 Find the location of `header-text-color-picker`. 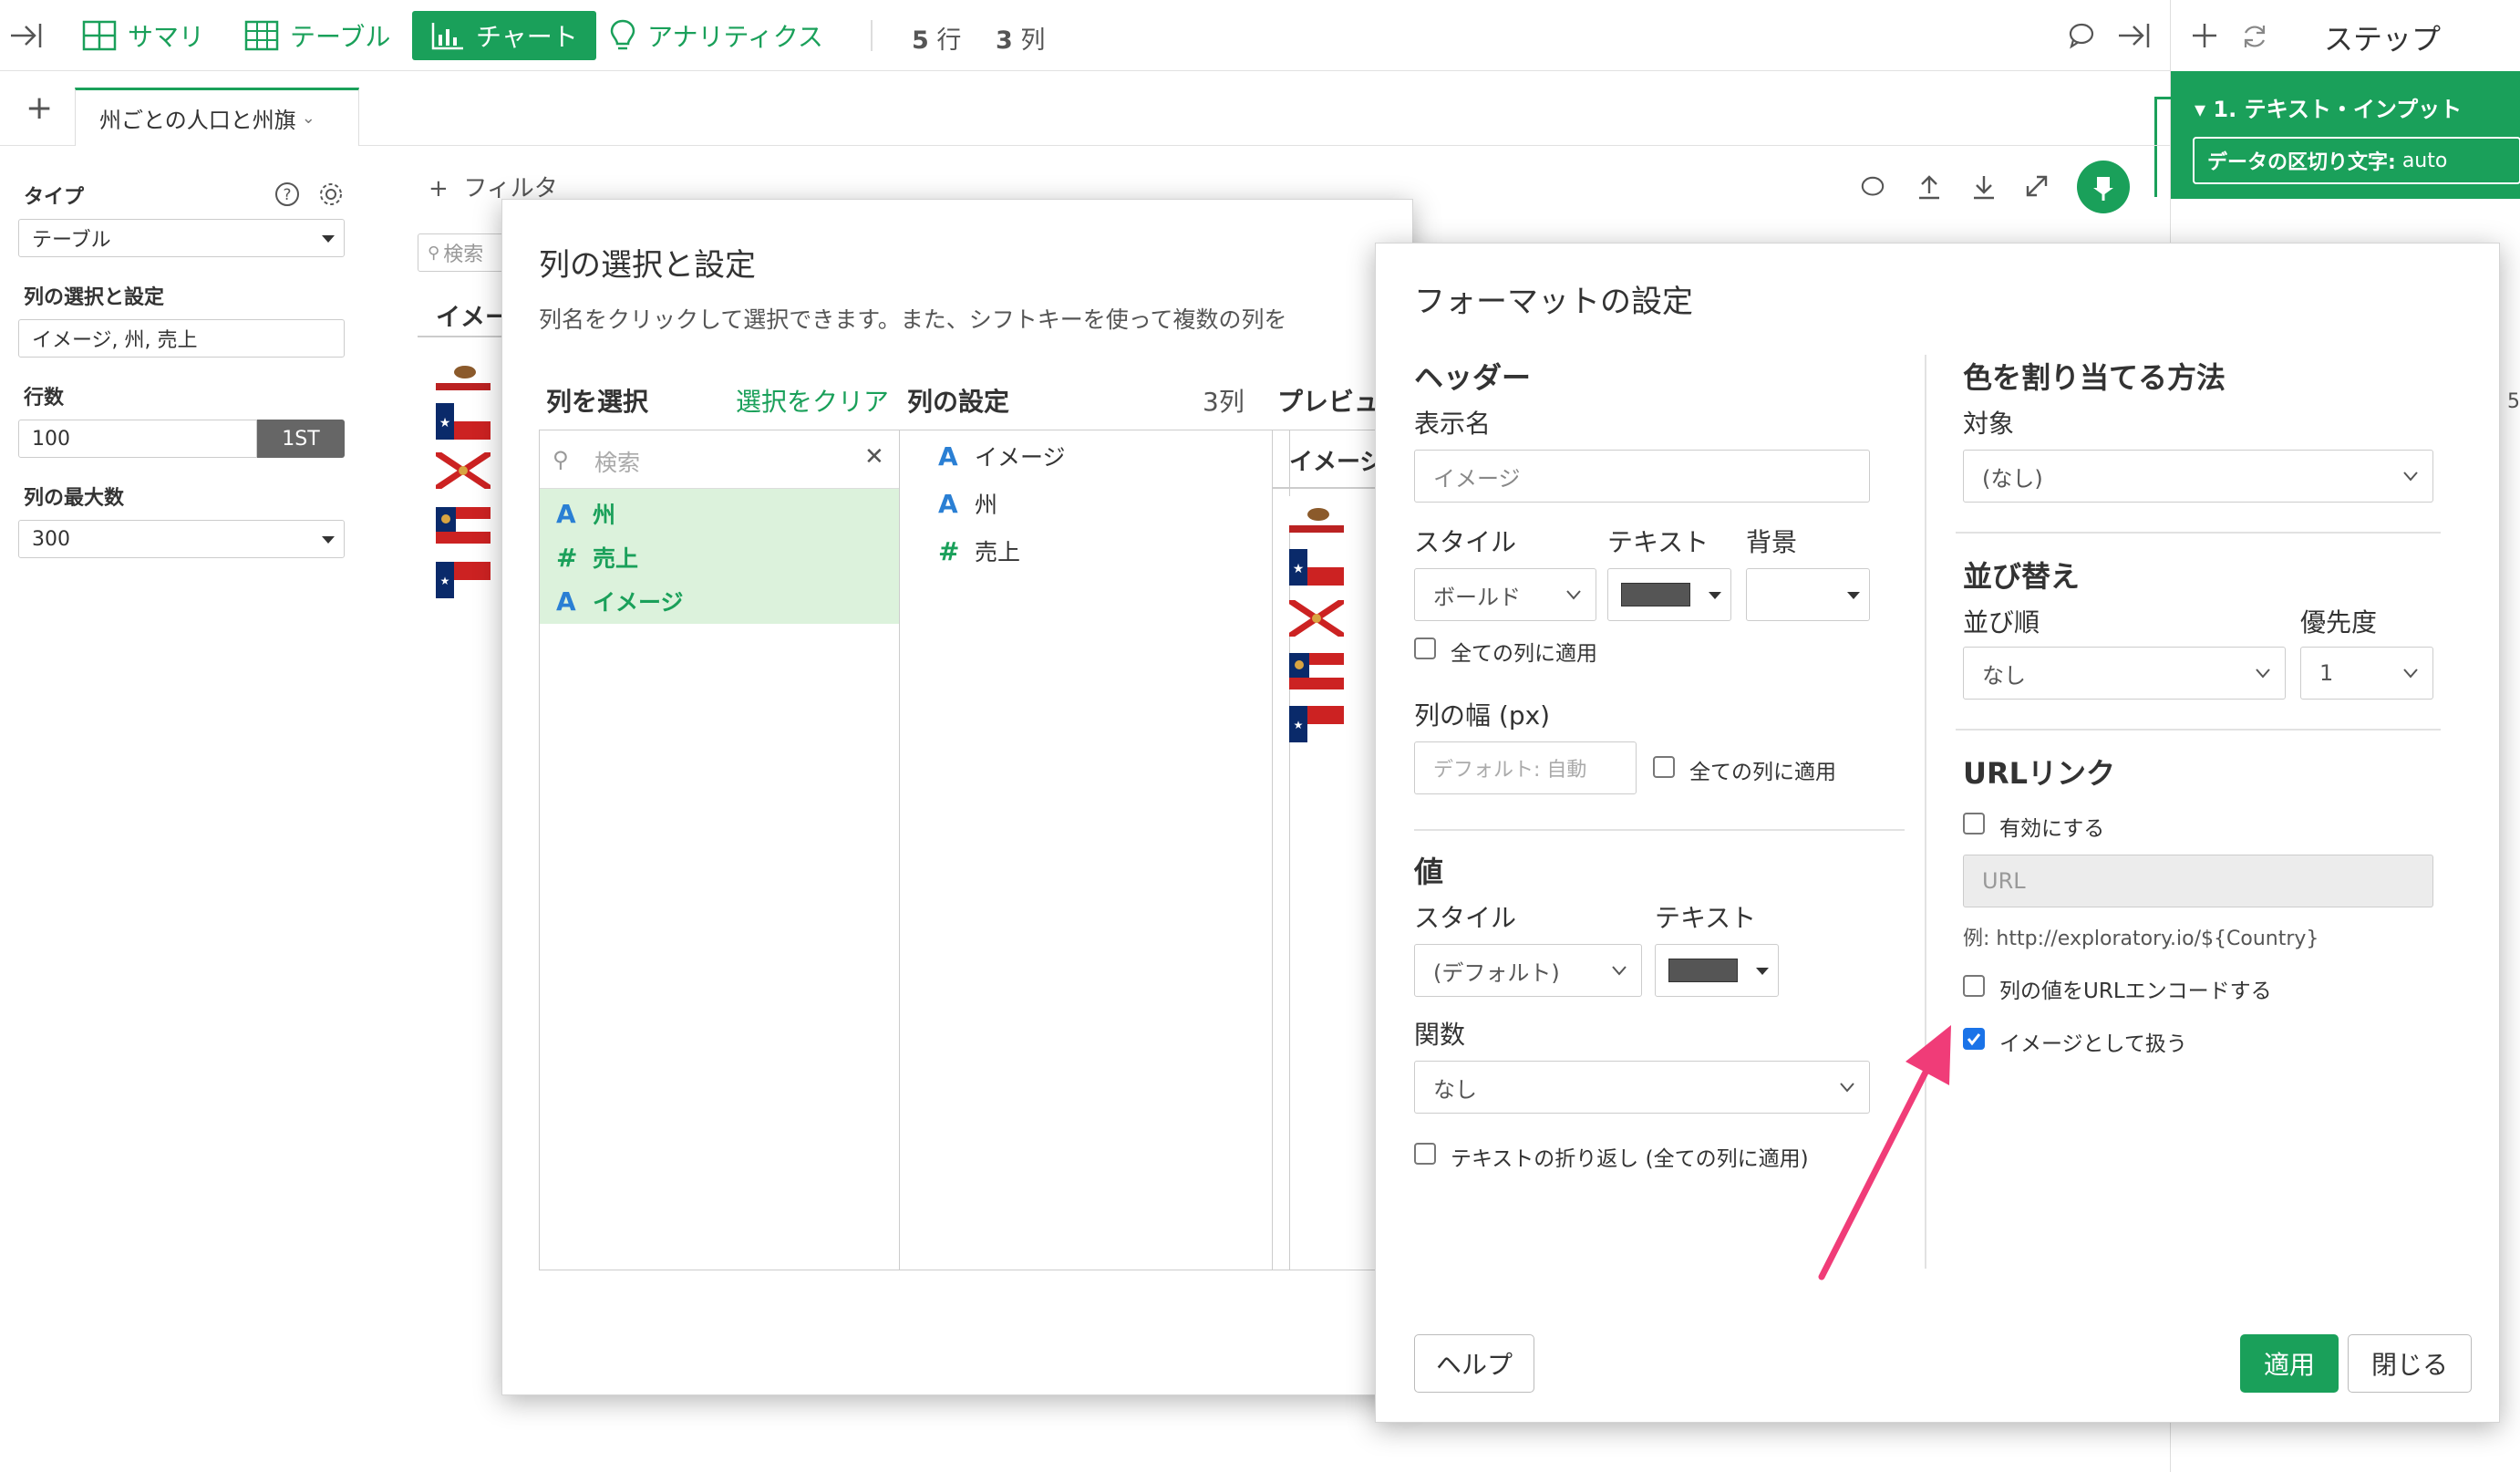

header-text-color-picker is located at coordinates (1669, 595).